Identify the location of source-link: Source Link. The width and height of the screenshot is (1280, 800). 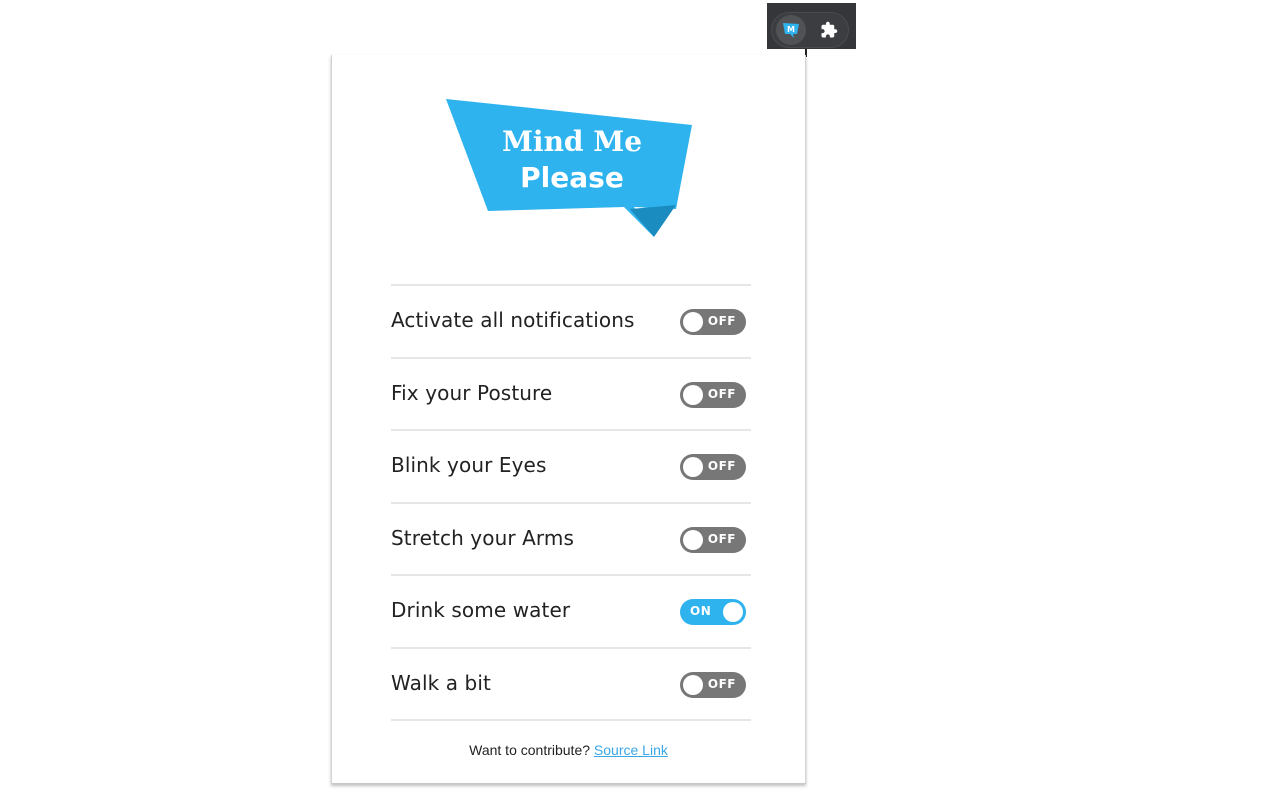
(631, 750).